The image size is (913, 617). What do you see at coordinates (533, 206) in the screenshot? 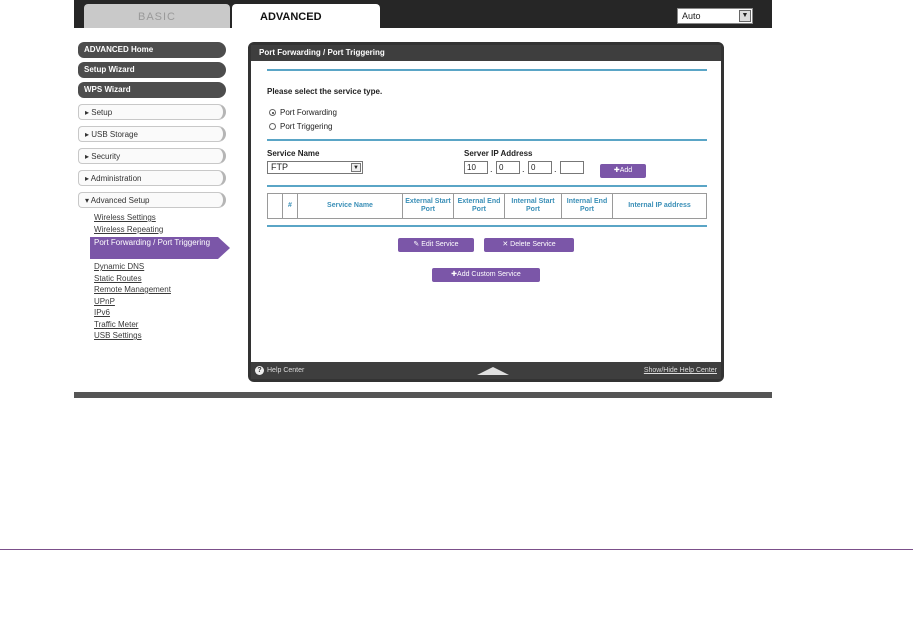
I see `col-internal-start-port: Internal Start Port` at bounding box center [533, 206].